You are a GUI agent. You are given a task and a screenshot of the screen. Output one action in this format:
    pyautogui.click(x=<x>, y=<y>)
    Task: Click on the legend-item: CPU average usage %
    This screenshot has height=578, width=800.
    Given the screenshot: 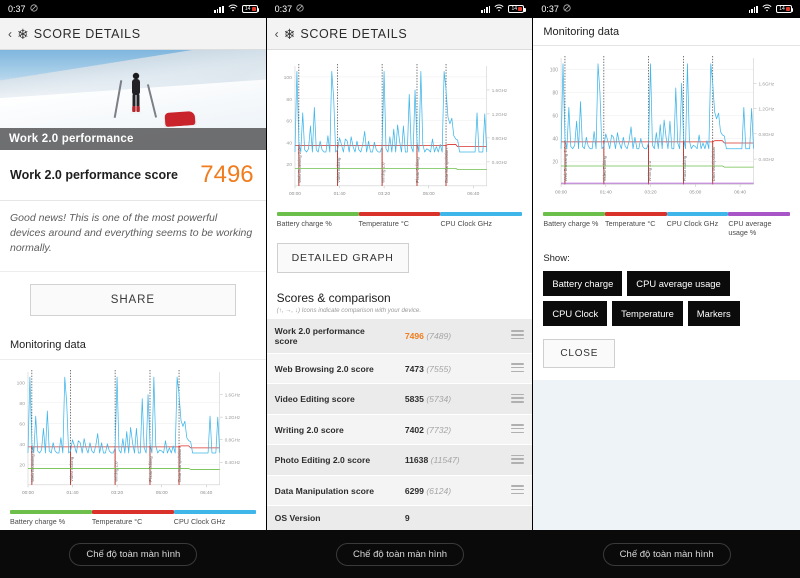 What is the action you would take?
    pyautogui.click(x=759, y=224)
    